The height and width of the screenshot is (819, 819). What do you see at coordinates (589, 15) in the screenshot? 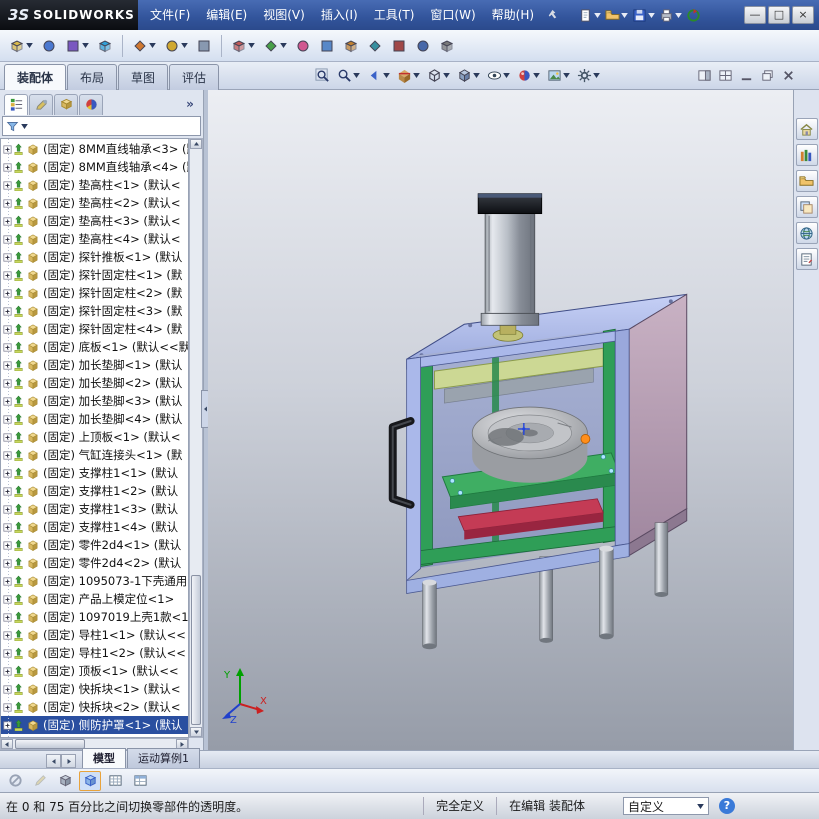
I see `new-document-button` at bounding box center [589, 15].